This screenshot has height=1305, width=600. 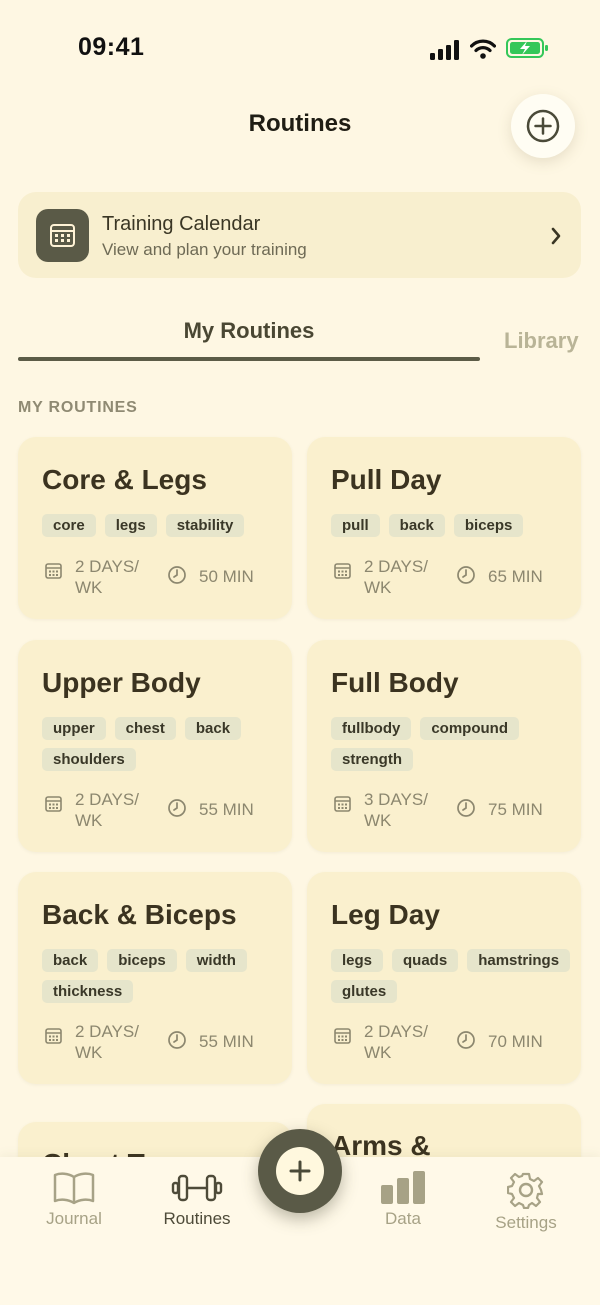 What do you see at coordinates (162, 744) in the screenshot?
I see `routine-tags: upper chest back shoulders` at bounding box center [162, 744].